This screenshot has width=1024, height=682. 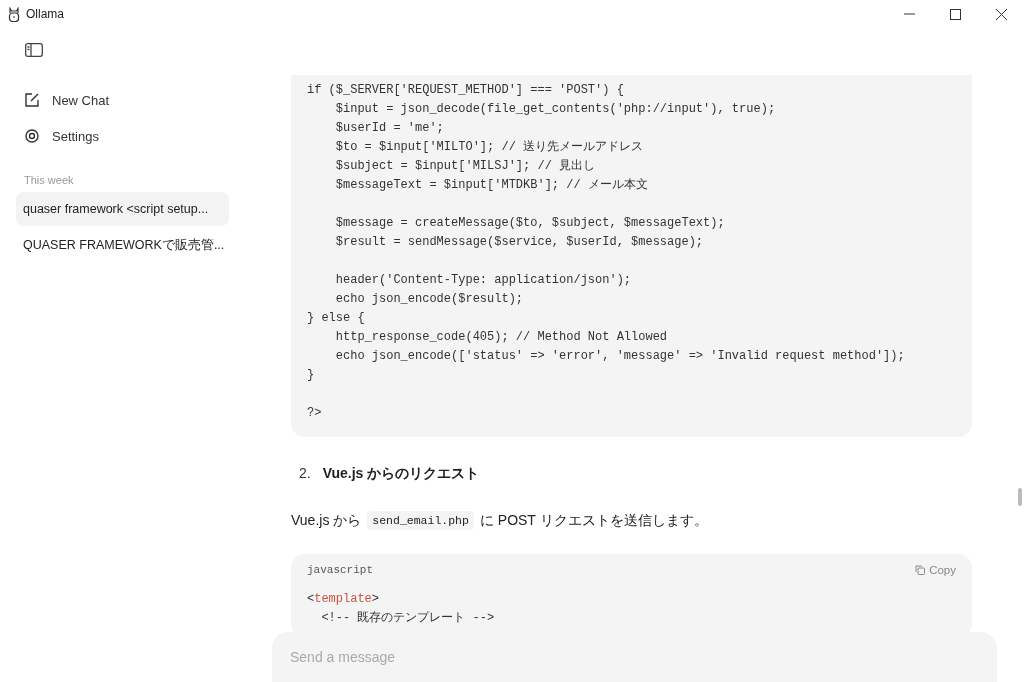 I want to click on maximize-icon, so click(x=955, y=14).